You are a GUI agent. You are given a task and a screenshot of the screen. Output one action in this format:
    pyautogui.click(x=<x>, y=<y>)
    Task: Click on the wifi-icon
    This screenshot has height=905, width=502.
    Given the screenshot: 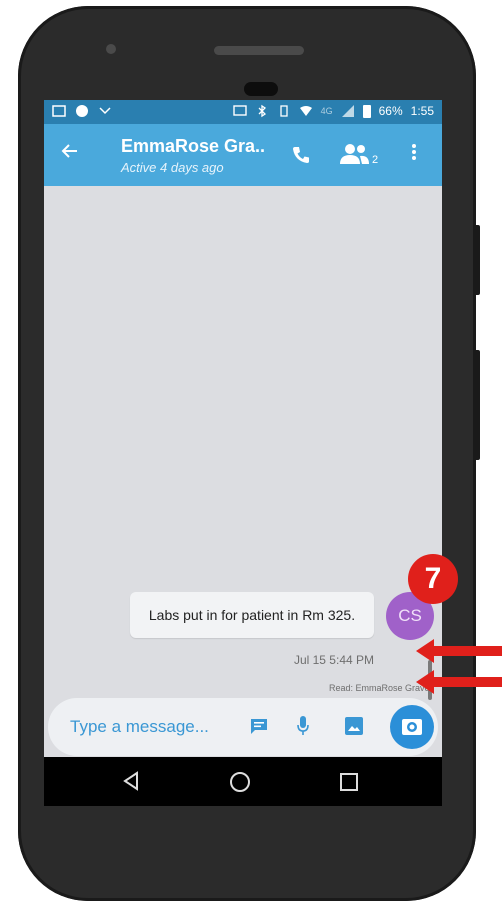 What is the action you would take?
    pyautogui.click(x=306, y=111)
    